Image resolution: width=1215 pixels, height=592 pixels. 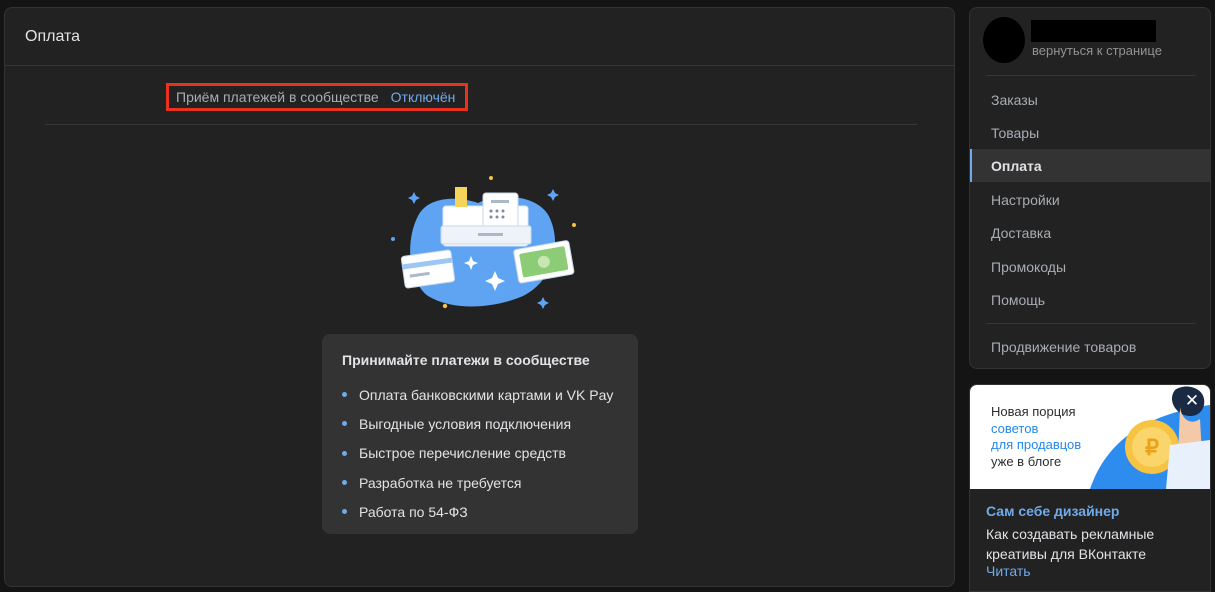 What do you see at coordinates (1192, 401) in the screenshot?
I see `close-icon: ✕` at bounding box center [1192, 401].